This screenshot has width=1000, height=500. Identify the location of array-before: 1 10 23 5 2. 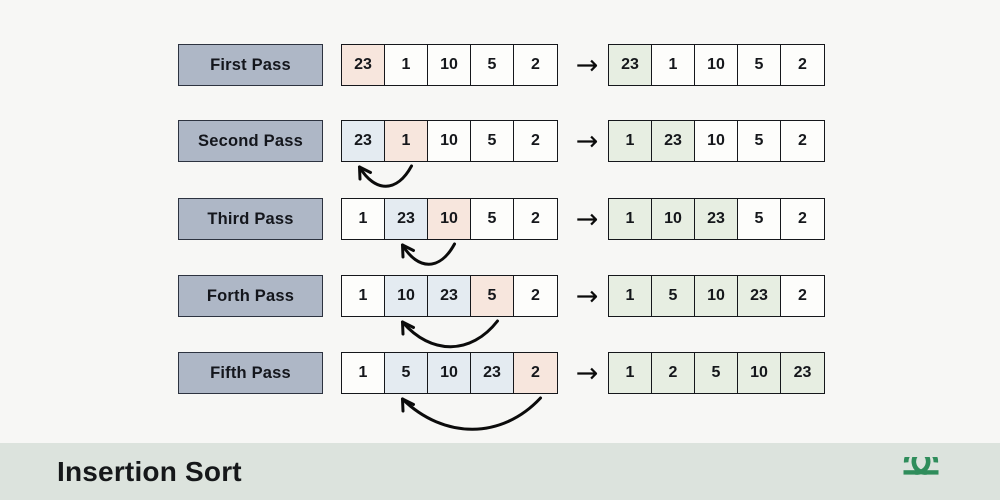
(449, 296).